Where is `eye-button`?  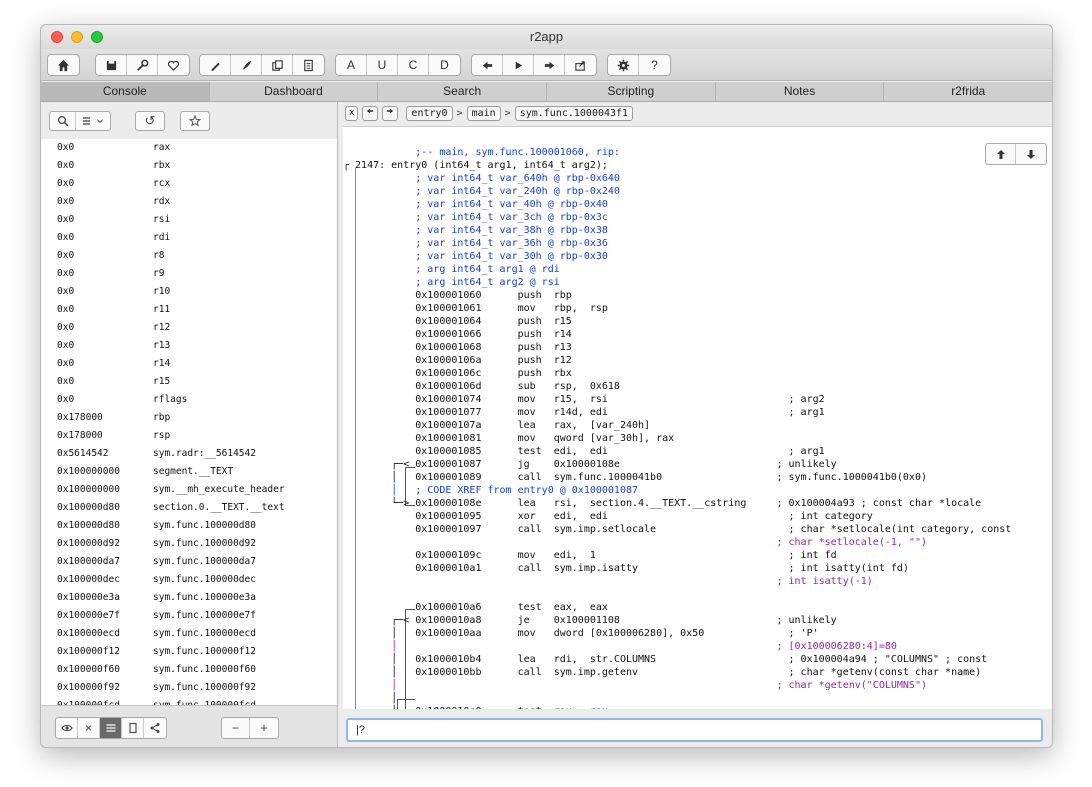 eye-button is located at coordinates (67, 728).